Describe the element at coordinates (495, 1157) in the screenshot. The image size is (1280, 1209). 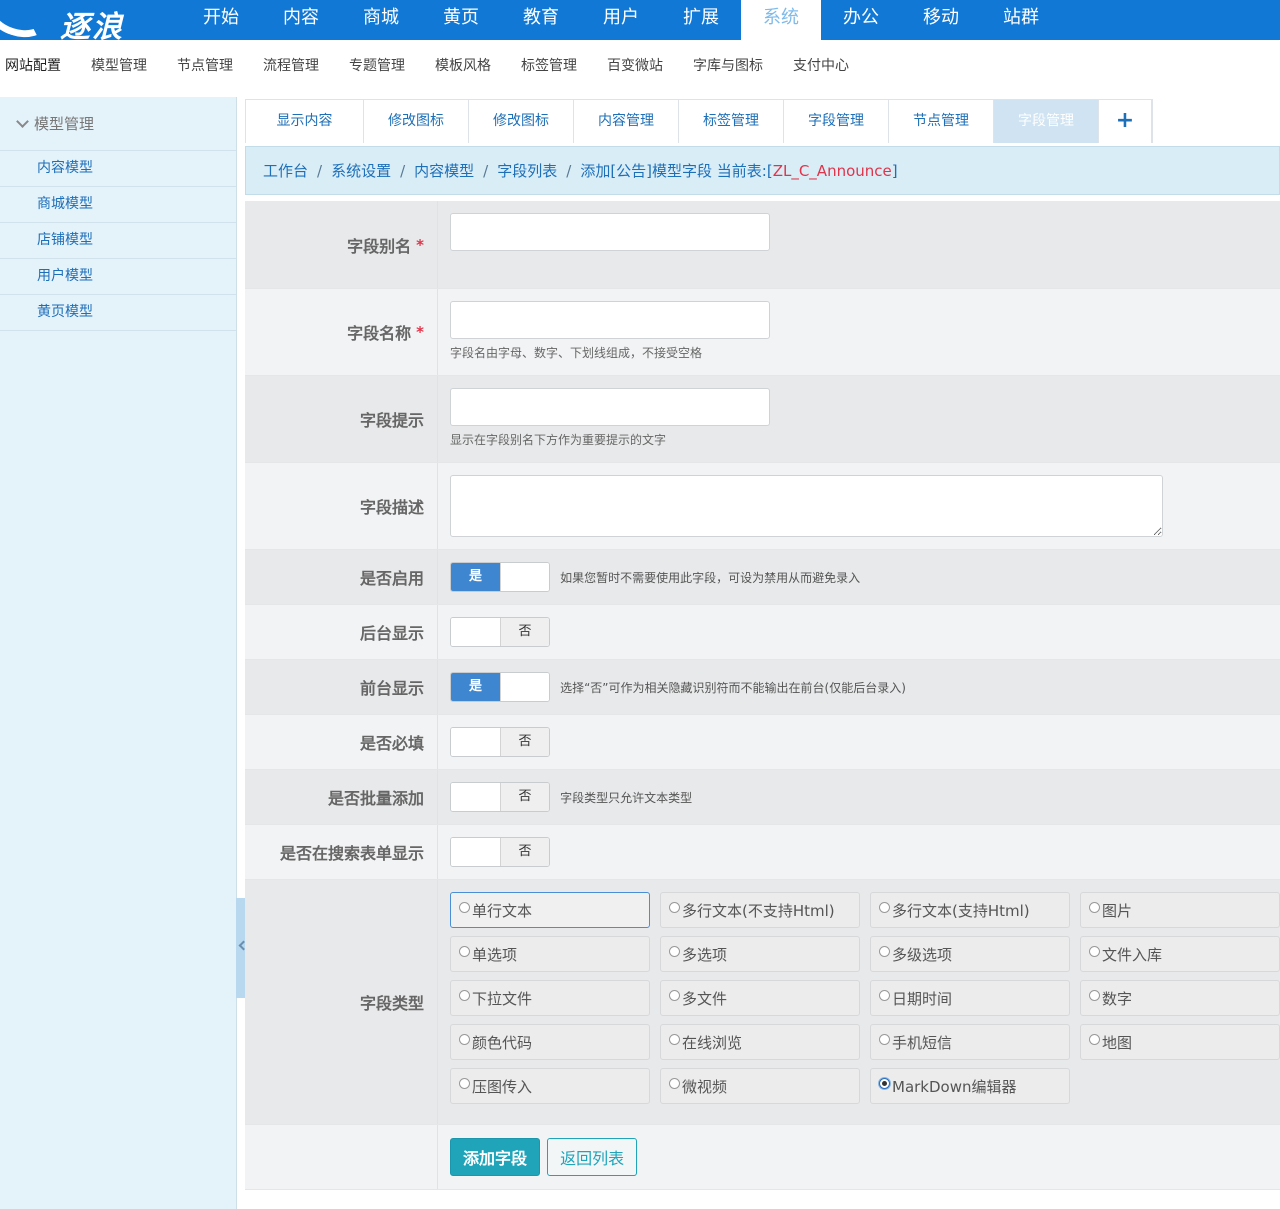
I see `add-field-button: 添加字段` at that location.